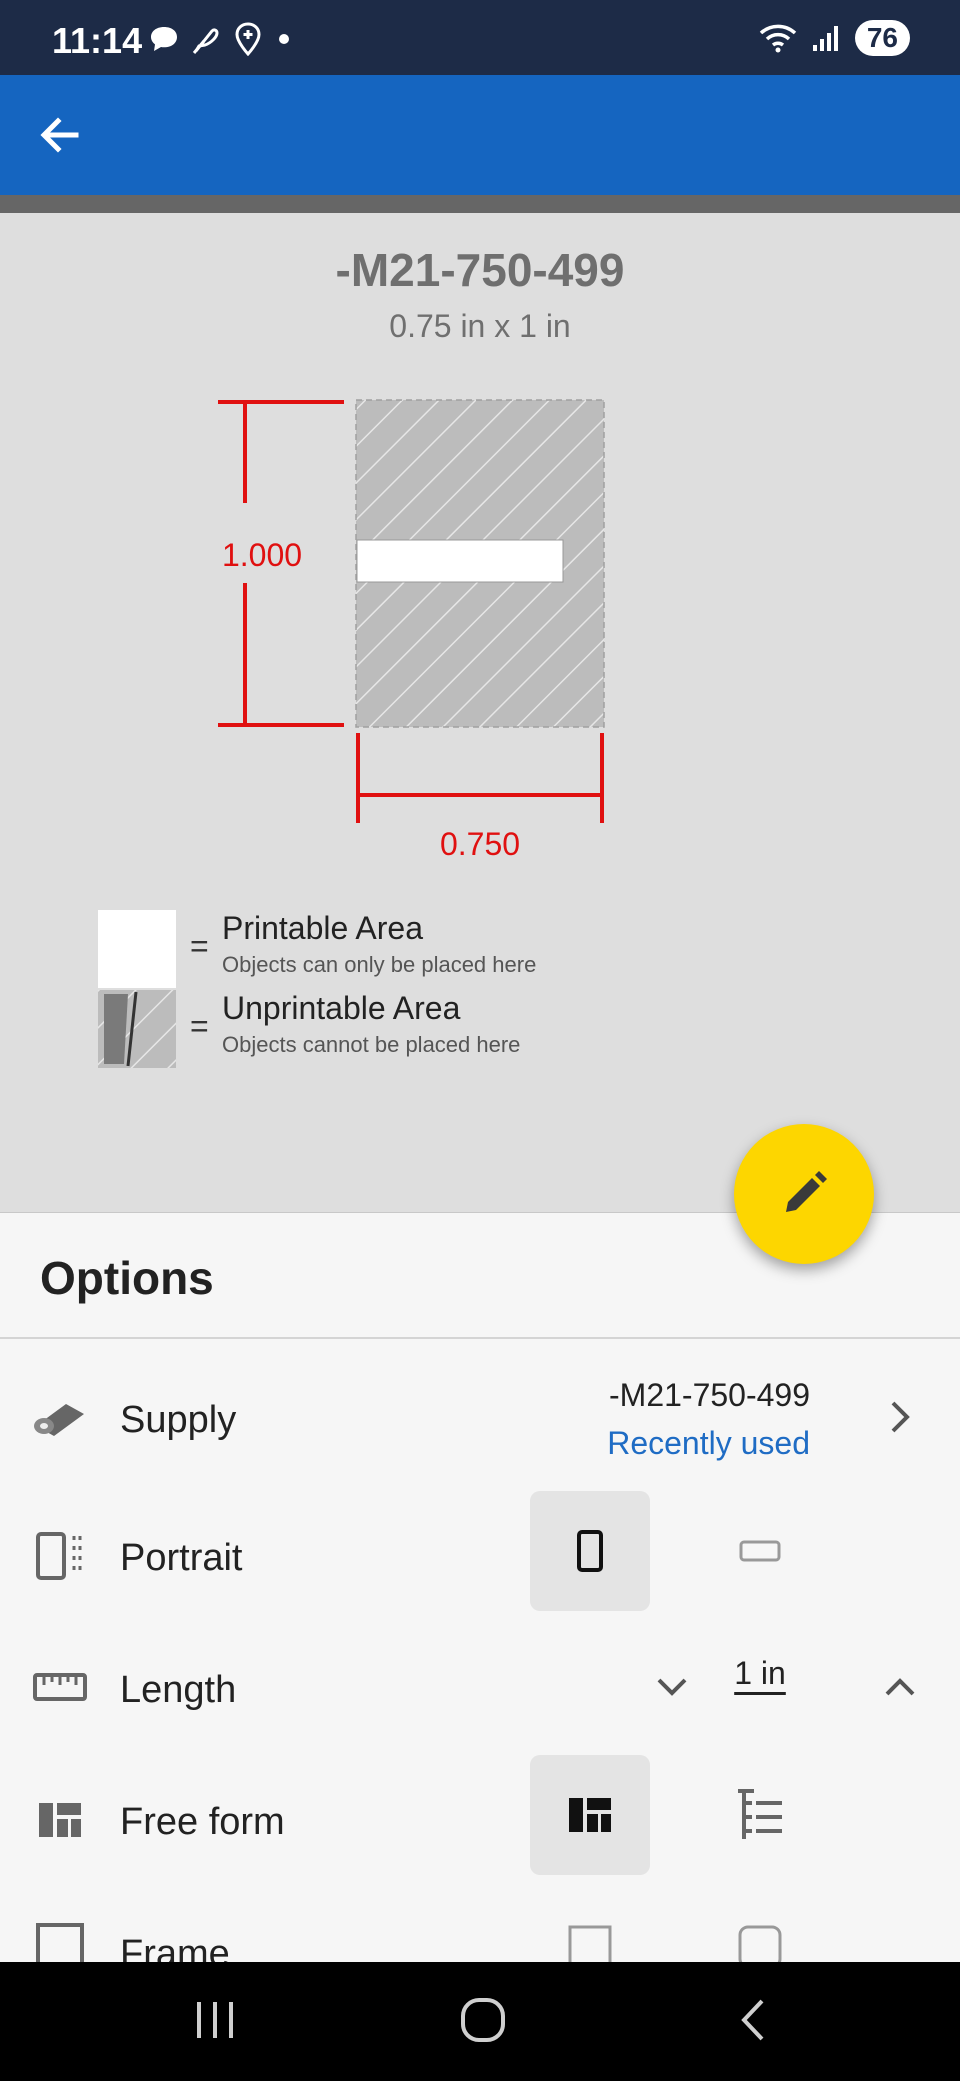 The width and height of the screenshot is (960, 2081). What do you see at coordinates (709, 1395) in the screenshot?
I see `supply-value: -M21-750-499` at bounding box center [709, 1395].